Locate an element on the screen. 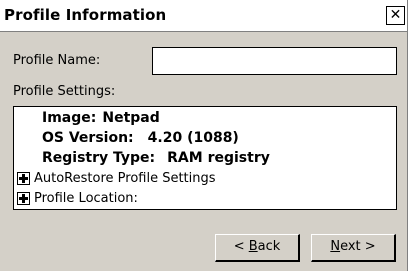 Image resolution: width=408 pixels, height=271 pixels. os-version-value: 4.20 (1088) is located at coordinates (193, 138).